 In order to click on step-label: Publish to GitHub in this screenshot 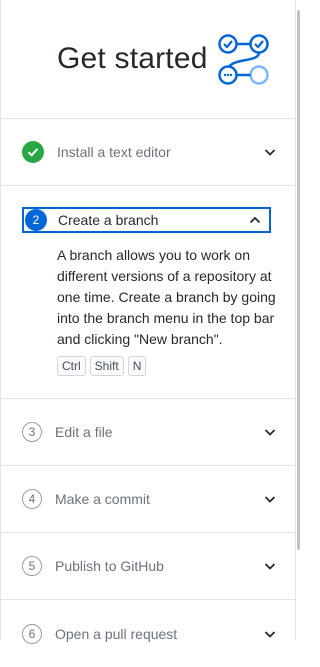, I will do `click(109, 566)`.